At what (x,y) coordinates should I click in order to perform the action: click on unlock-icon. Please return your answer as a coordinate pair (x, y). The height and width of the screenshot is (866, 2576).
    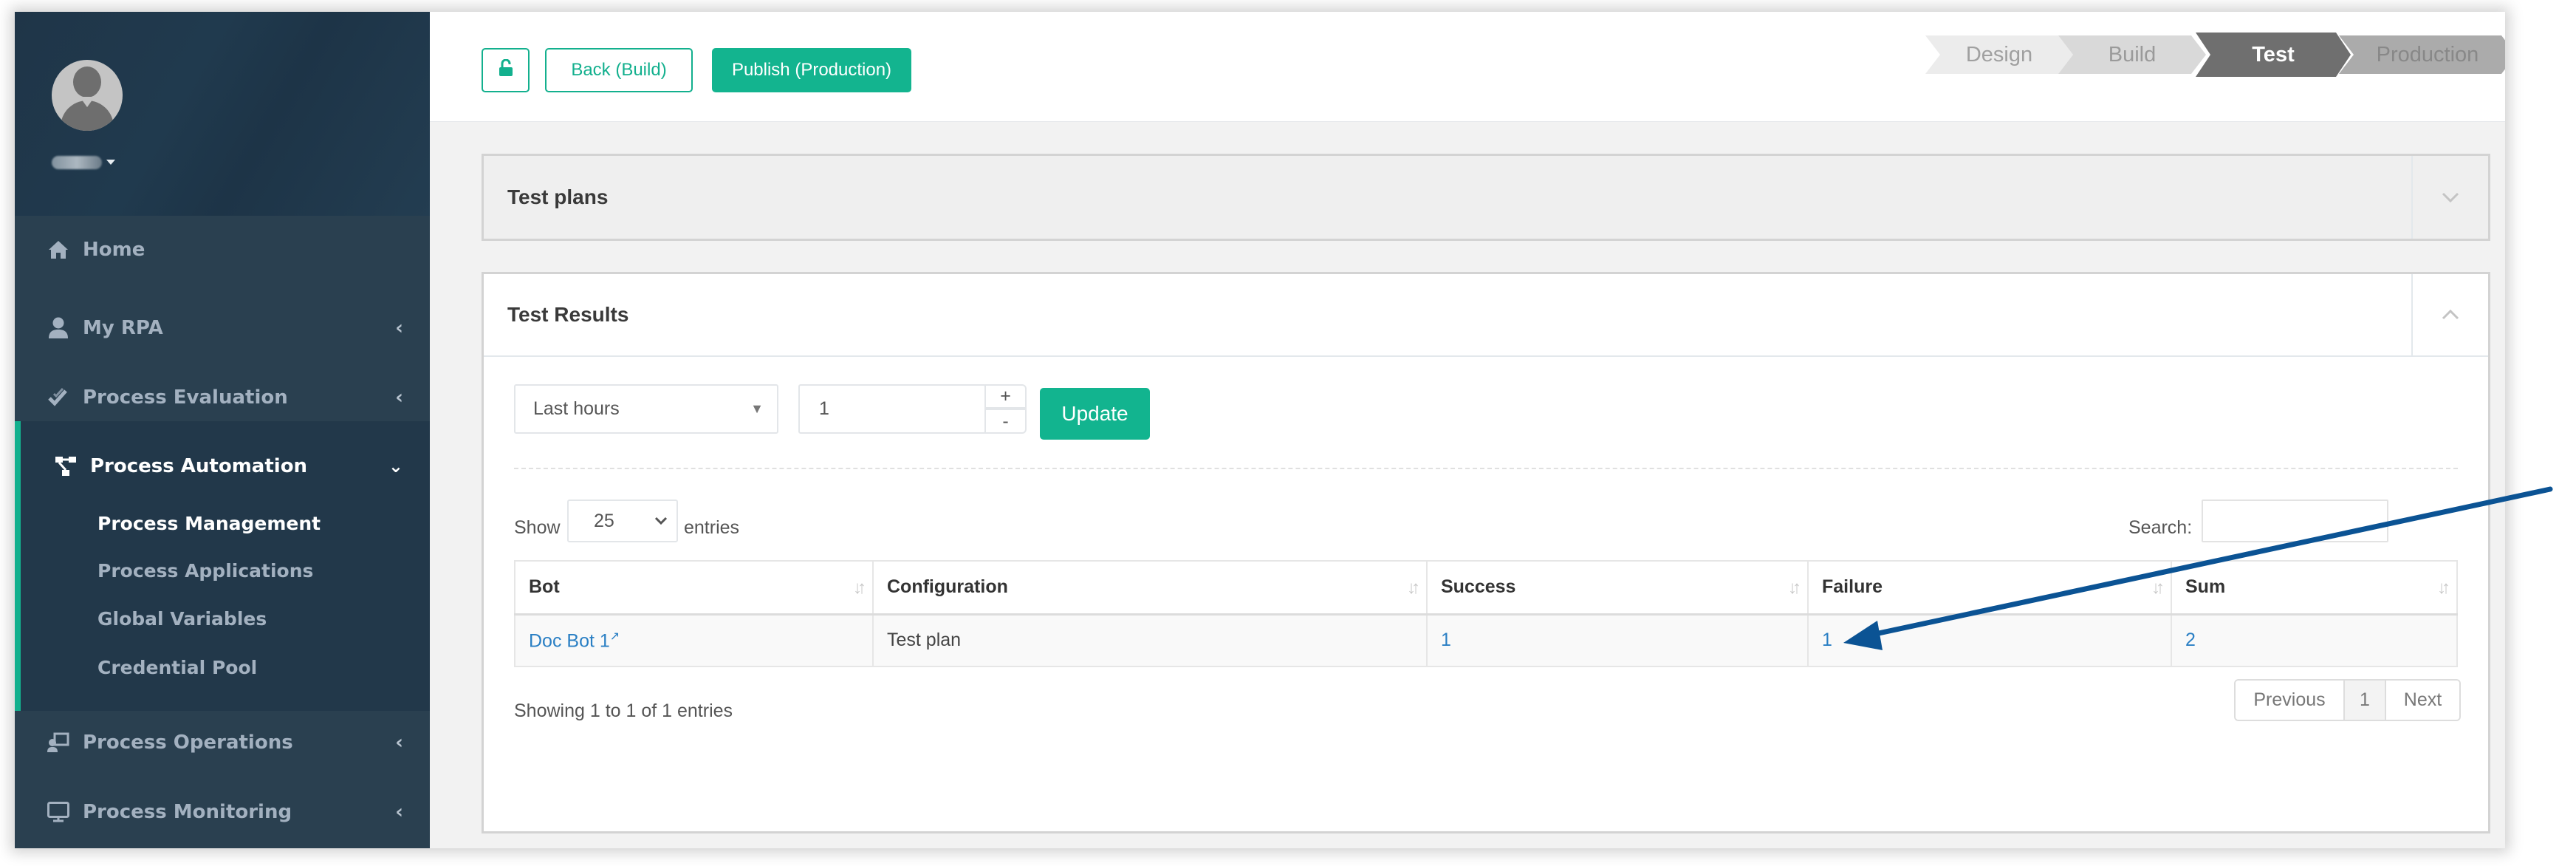
    Looking at the image, I should click on (506, 70).